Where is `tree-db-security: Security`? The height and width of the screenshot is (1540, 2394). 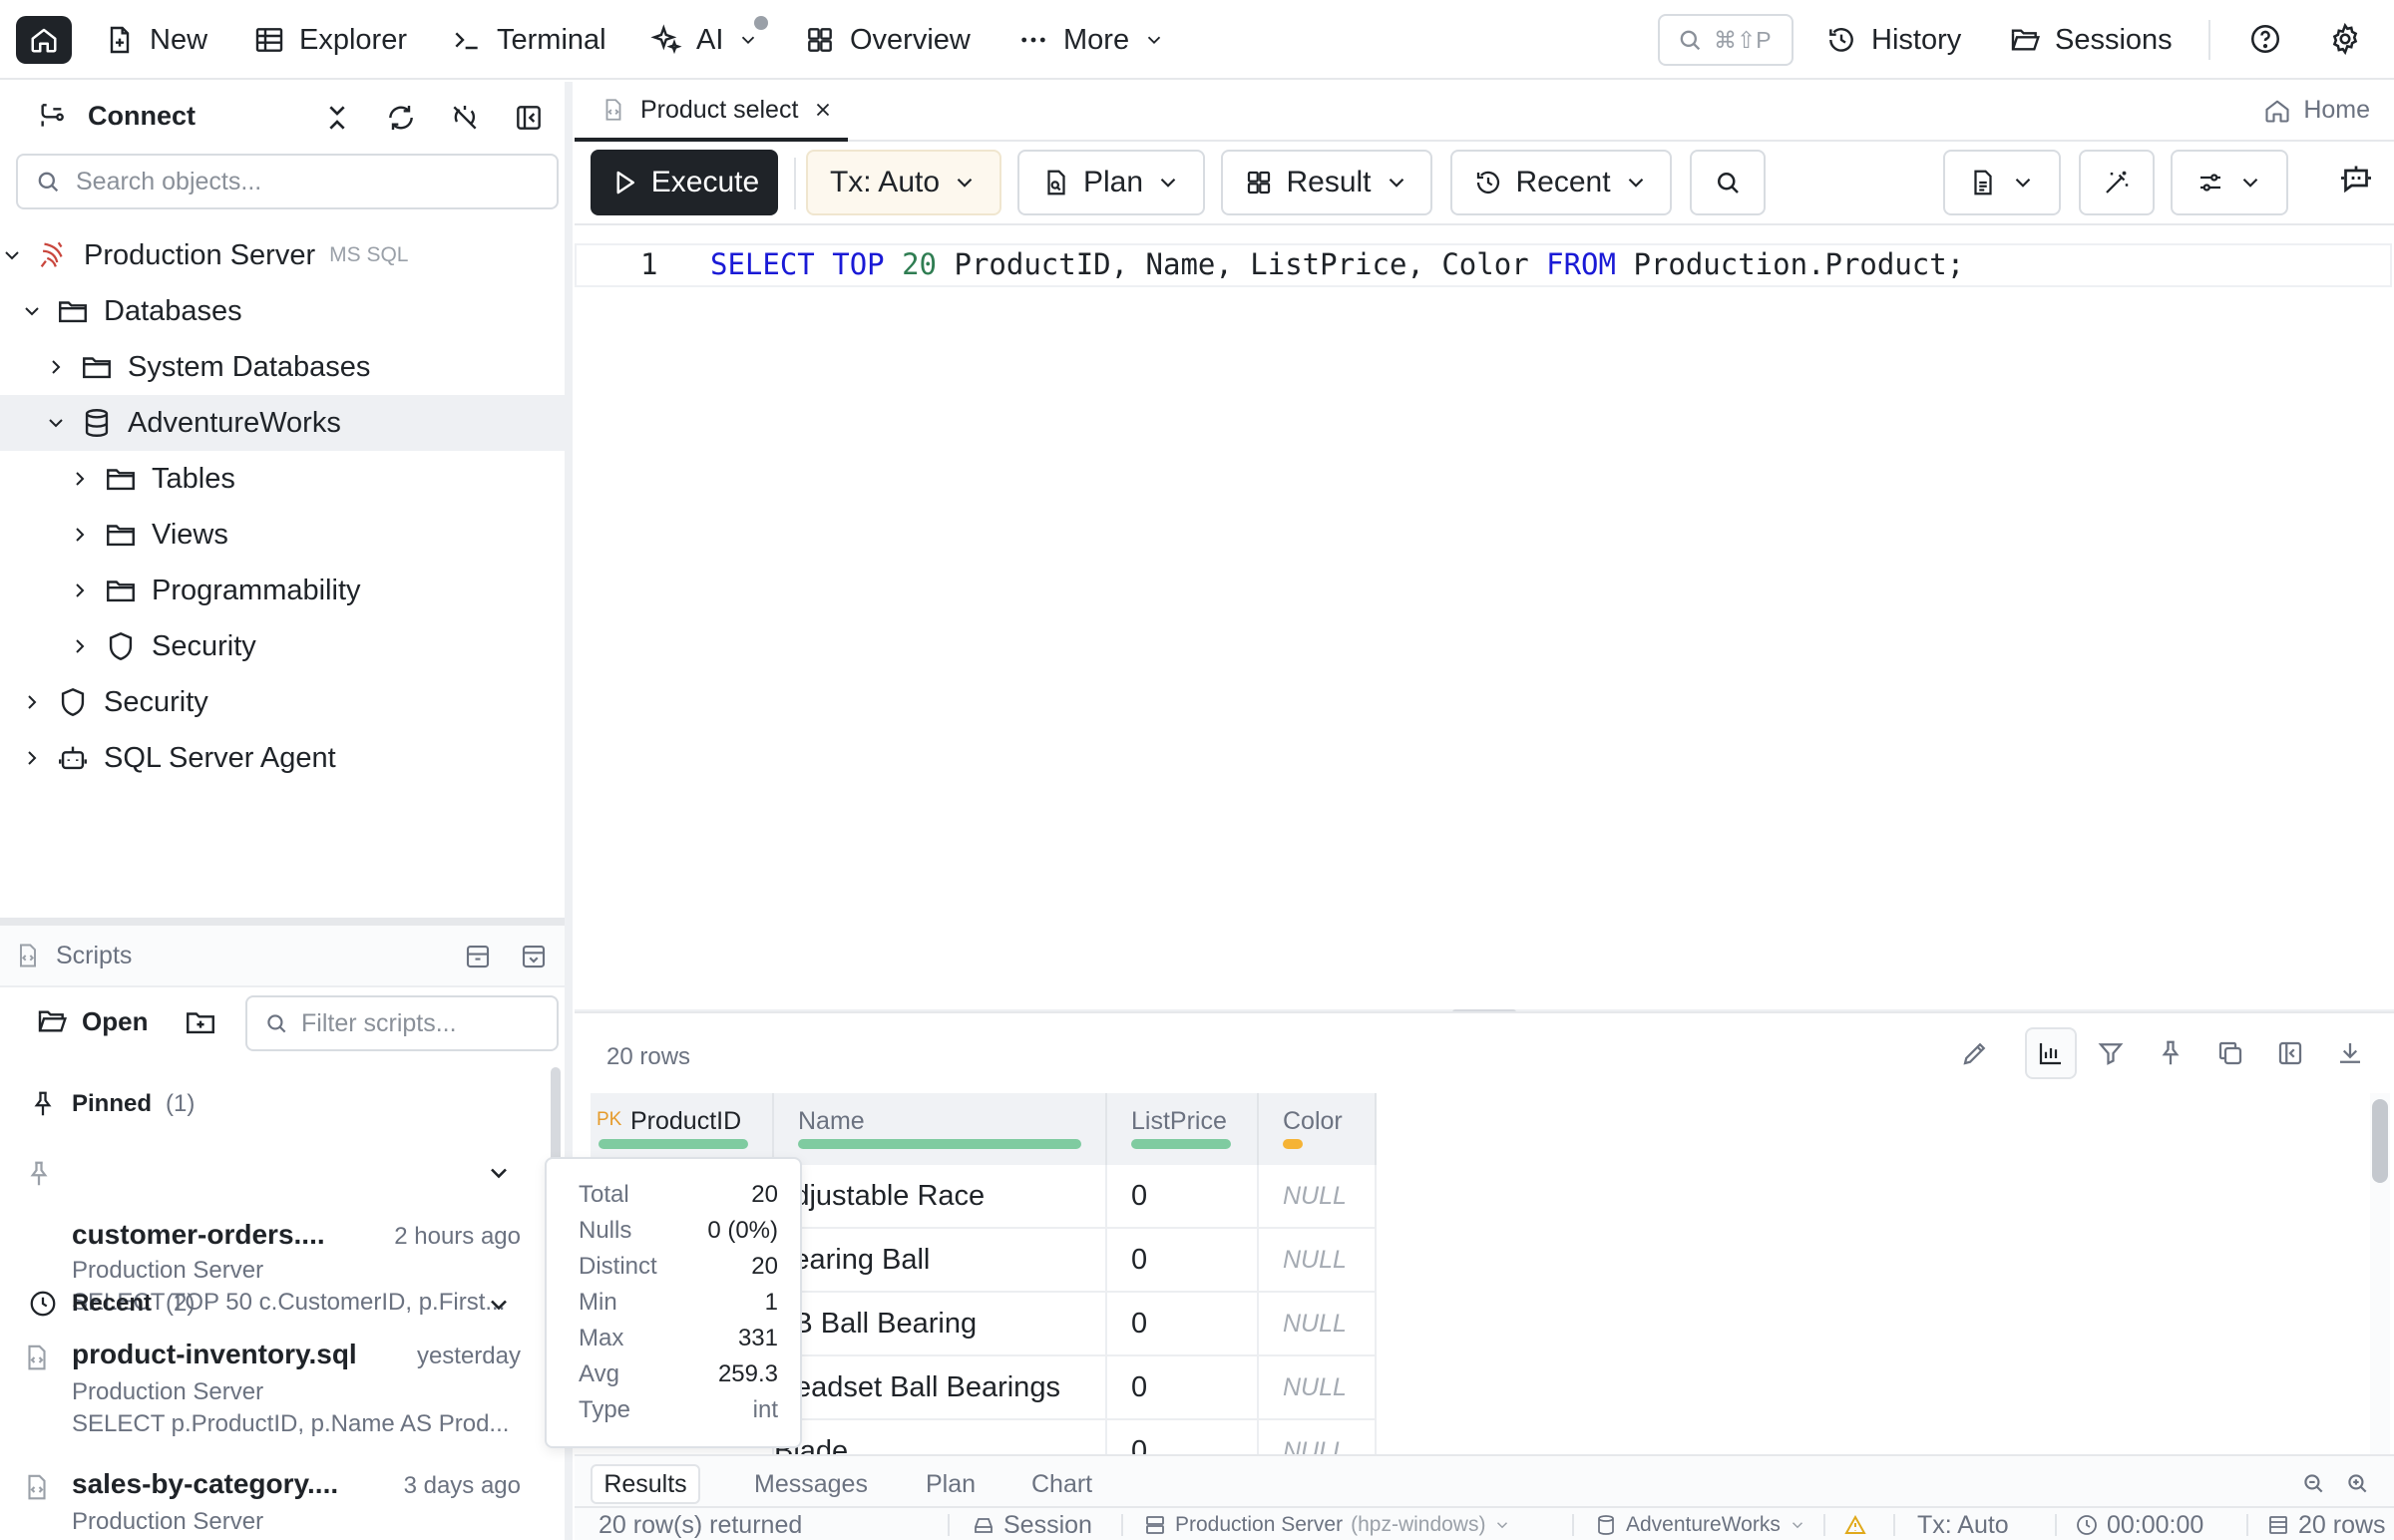
tree-db-security: Security is located at coordinates (282, 646).